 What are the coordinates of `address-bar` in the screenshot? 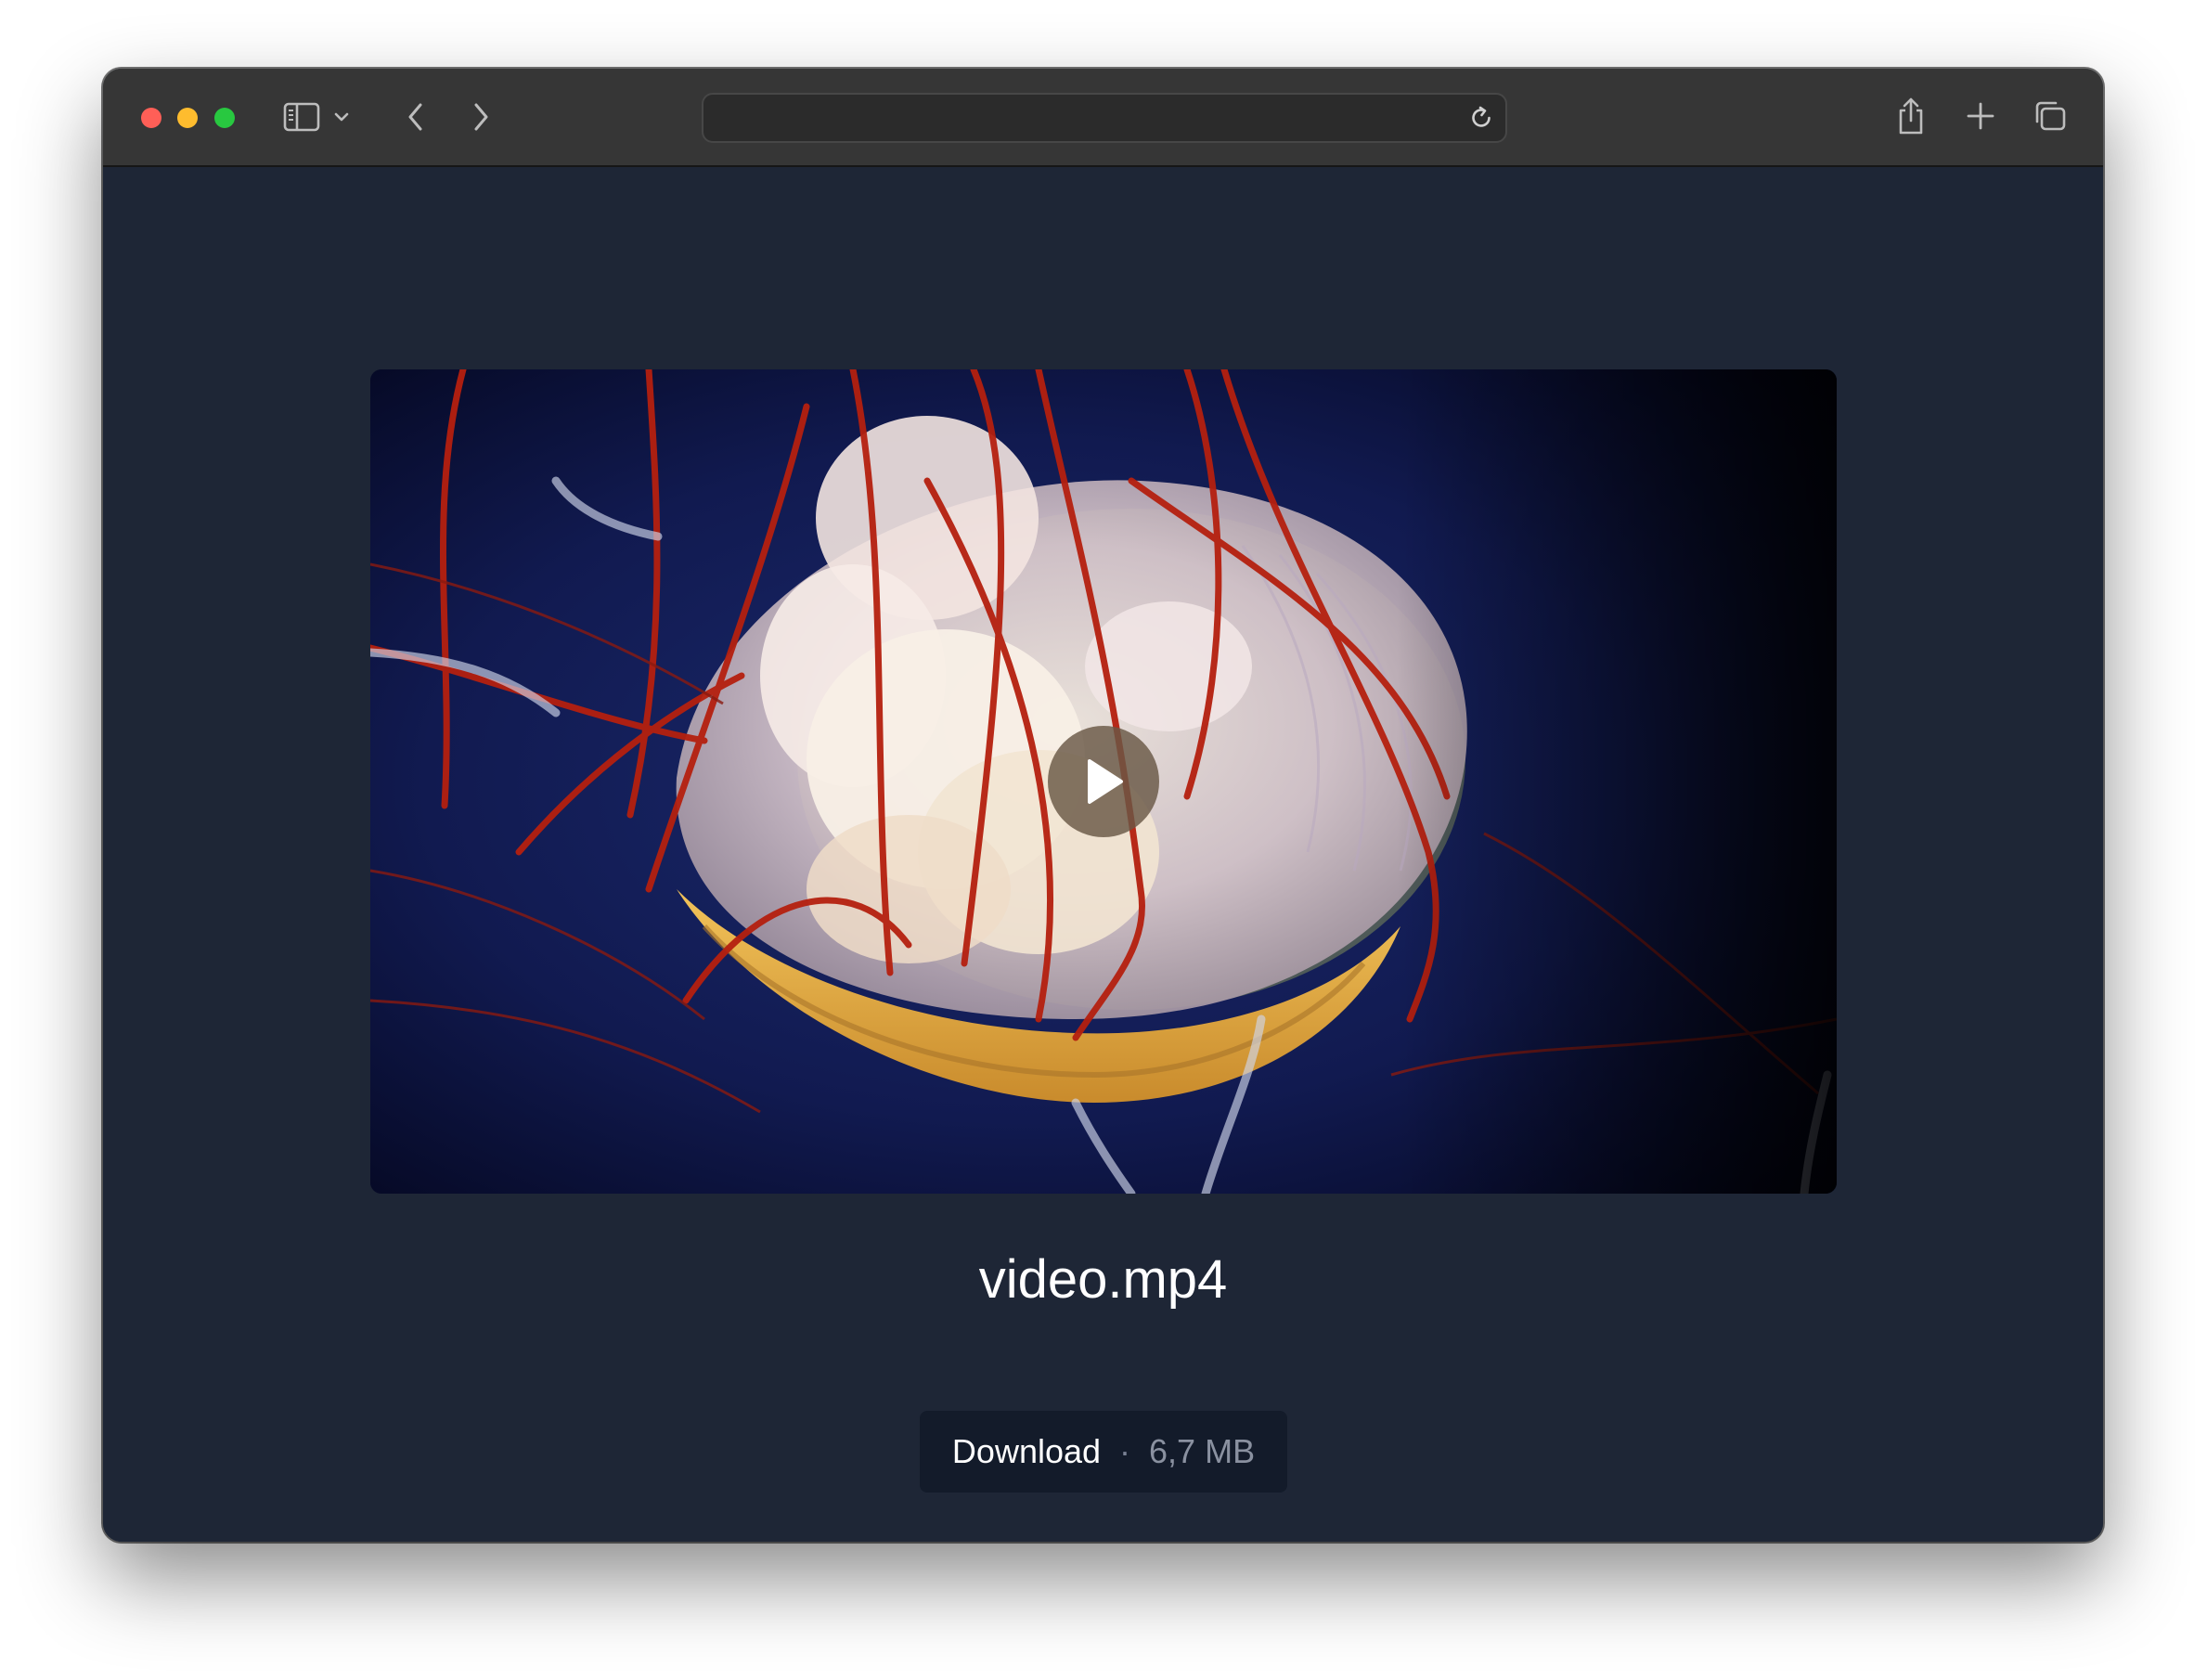 It's located at (1104, 118).